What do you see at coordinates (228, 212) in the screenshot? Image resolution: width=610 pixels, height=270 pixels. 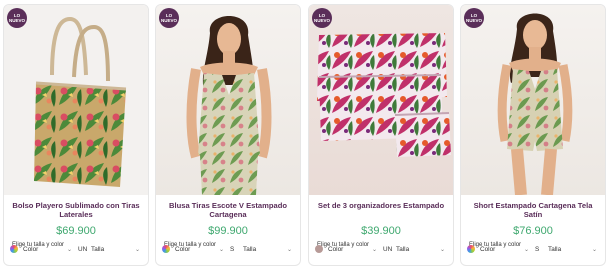 I see `product-title: Blusa Tiras Escote V Estampado Cartagena` at bounding box center [228, 212].